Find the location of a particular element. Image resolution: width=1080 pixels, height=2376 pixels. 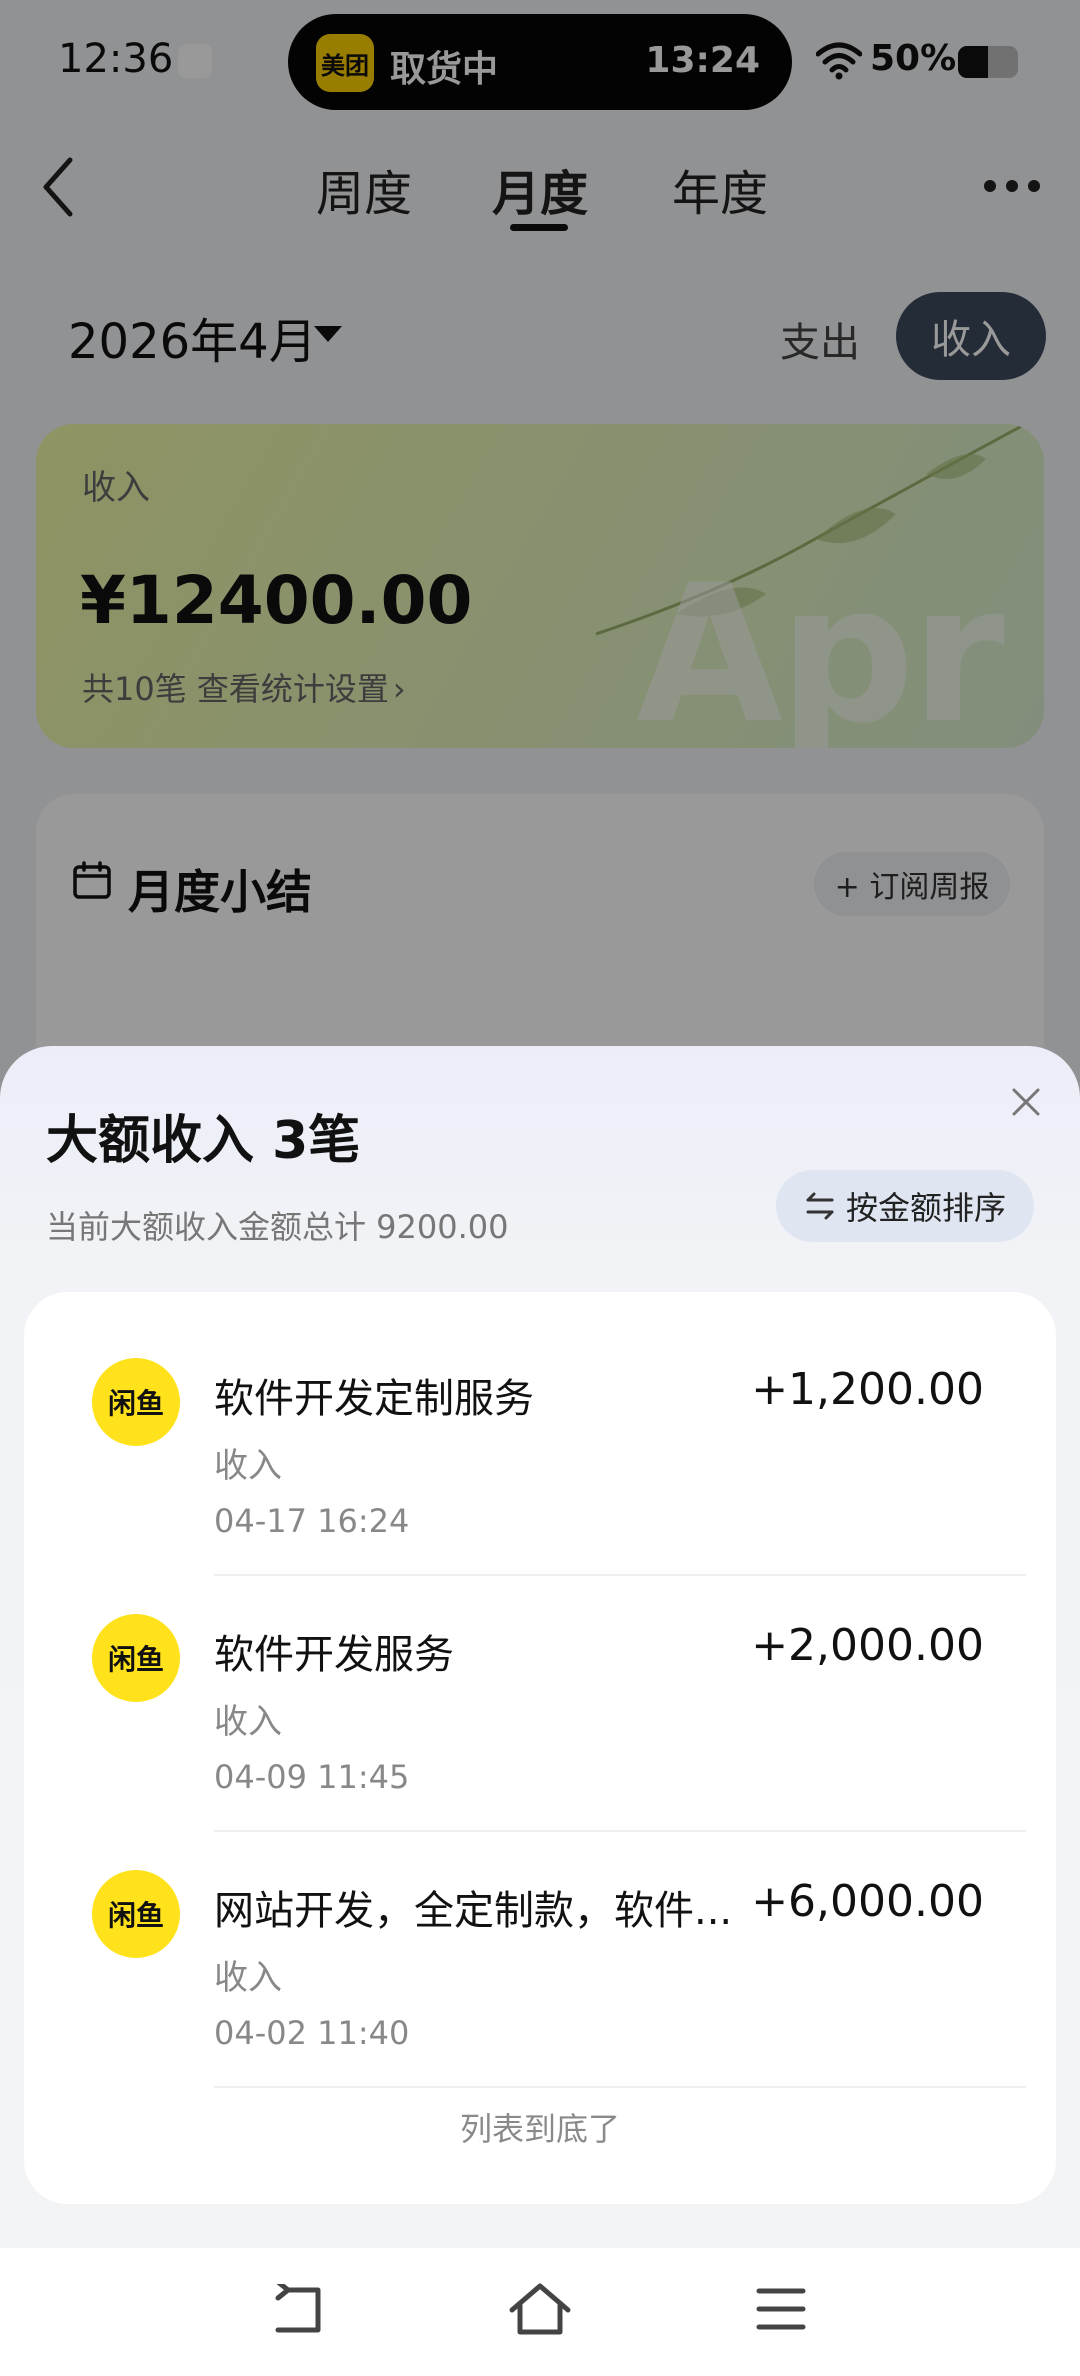

item-amount: +2,000.00 is located at coordinates (867, 1645).